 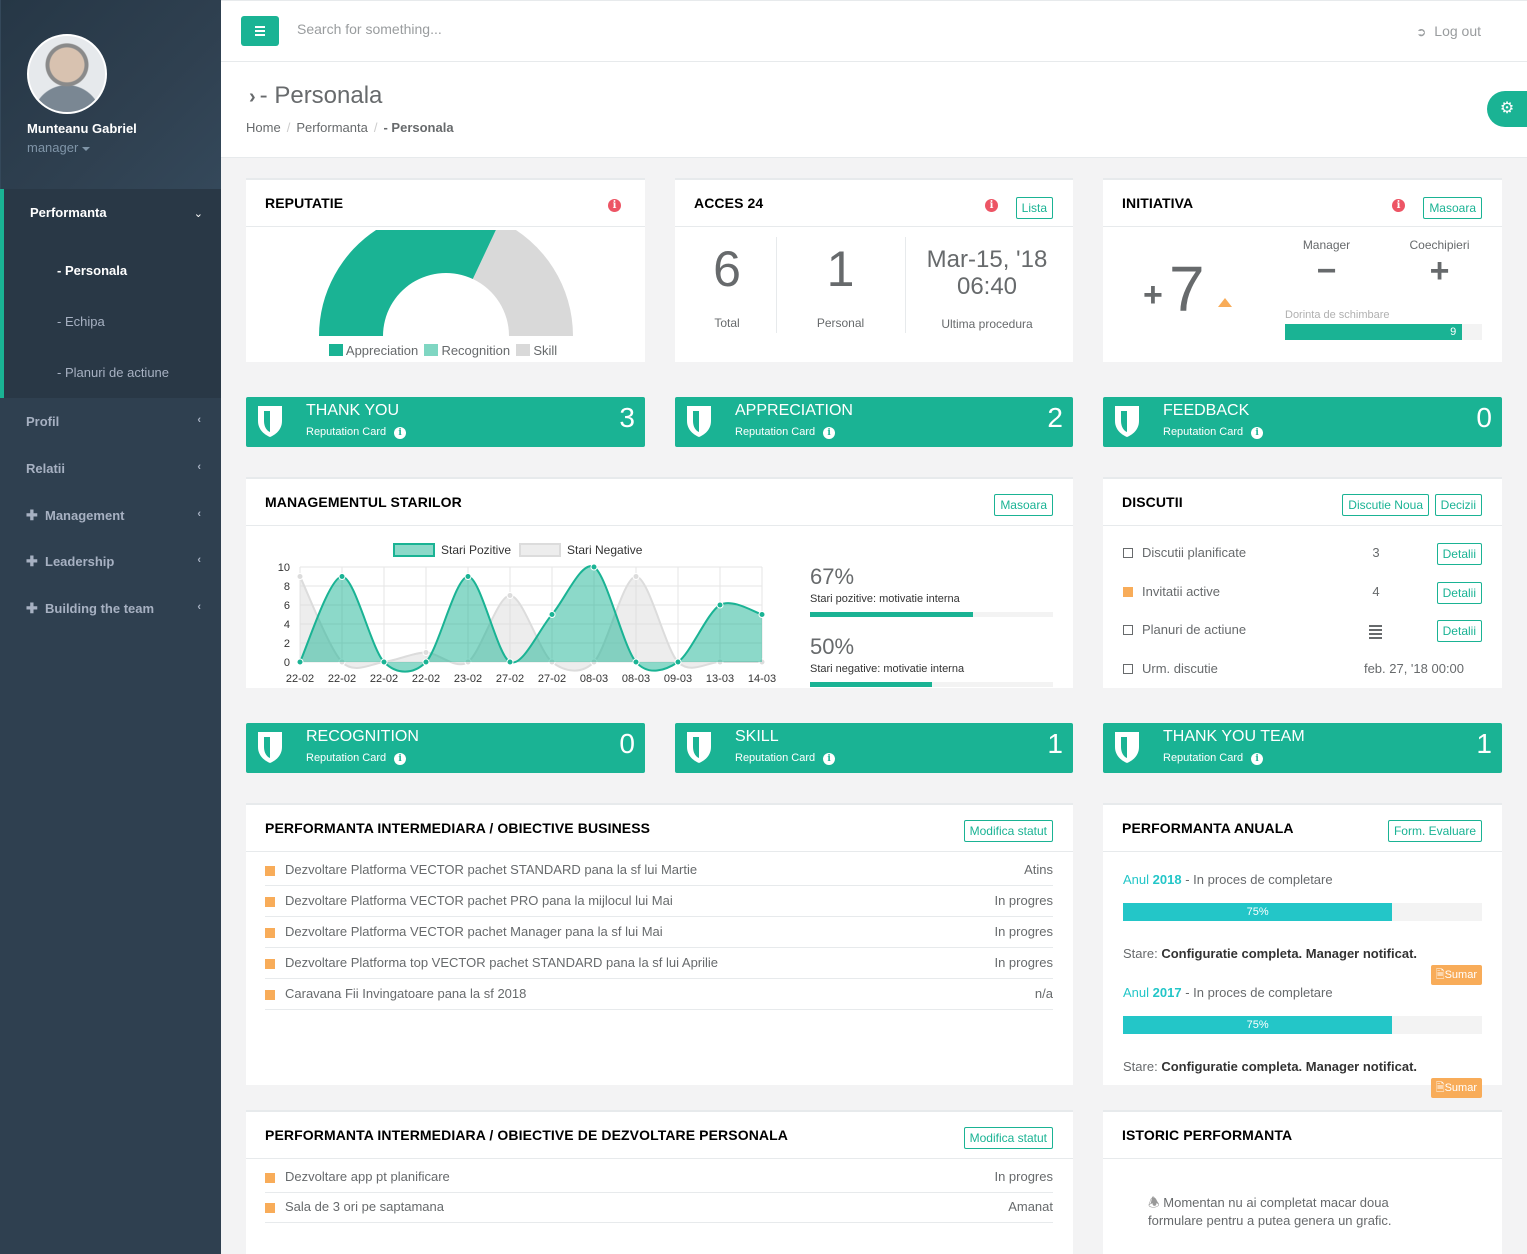 I want to click on legend-appreciation: Appreciation, so click(x=382, y=350).